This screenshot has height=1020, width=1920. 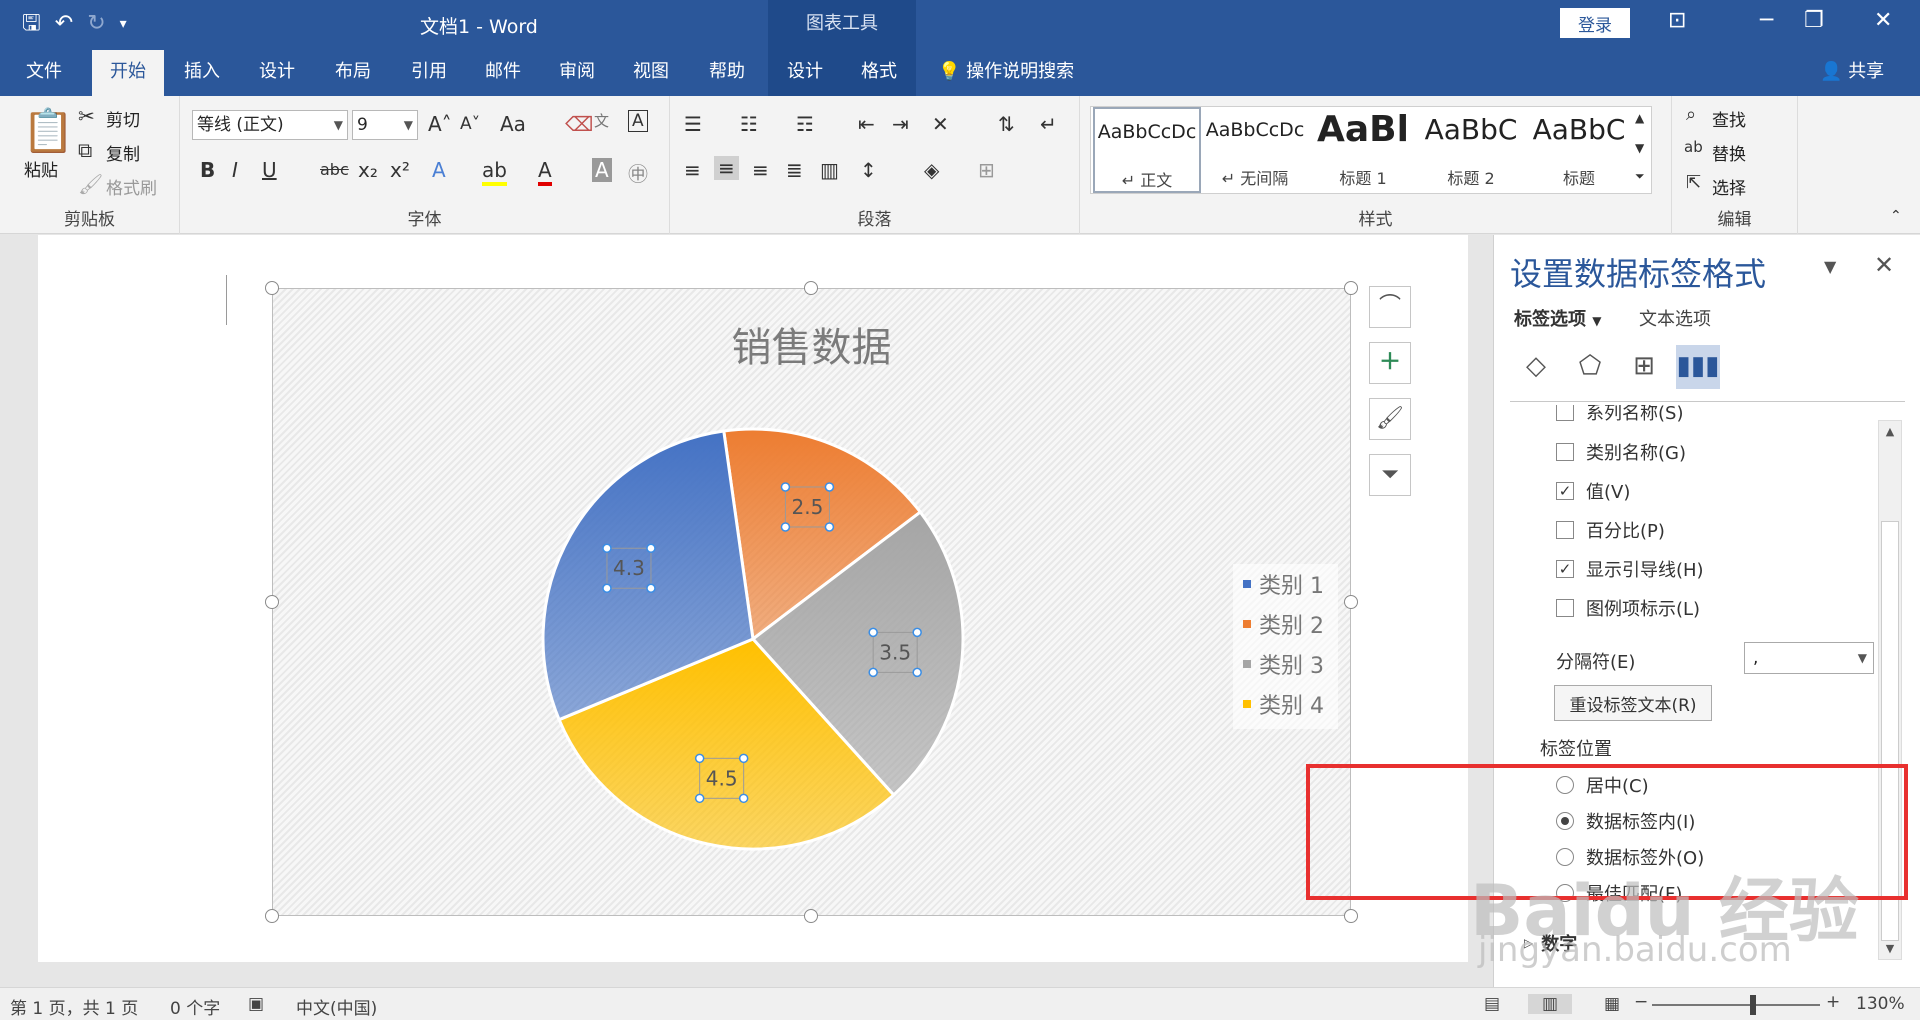 I want to click on sort-icon: ⇅, so click(x=1006, y=124).